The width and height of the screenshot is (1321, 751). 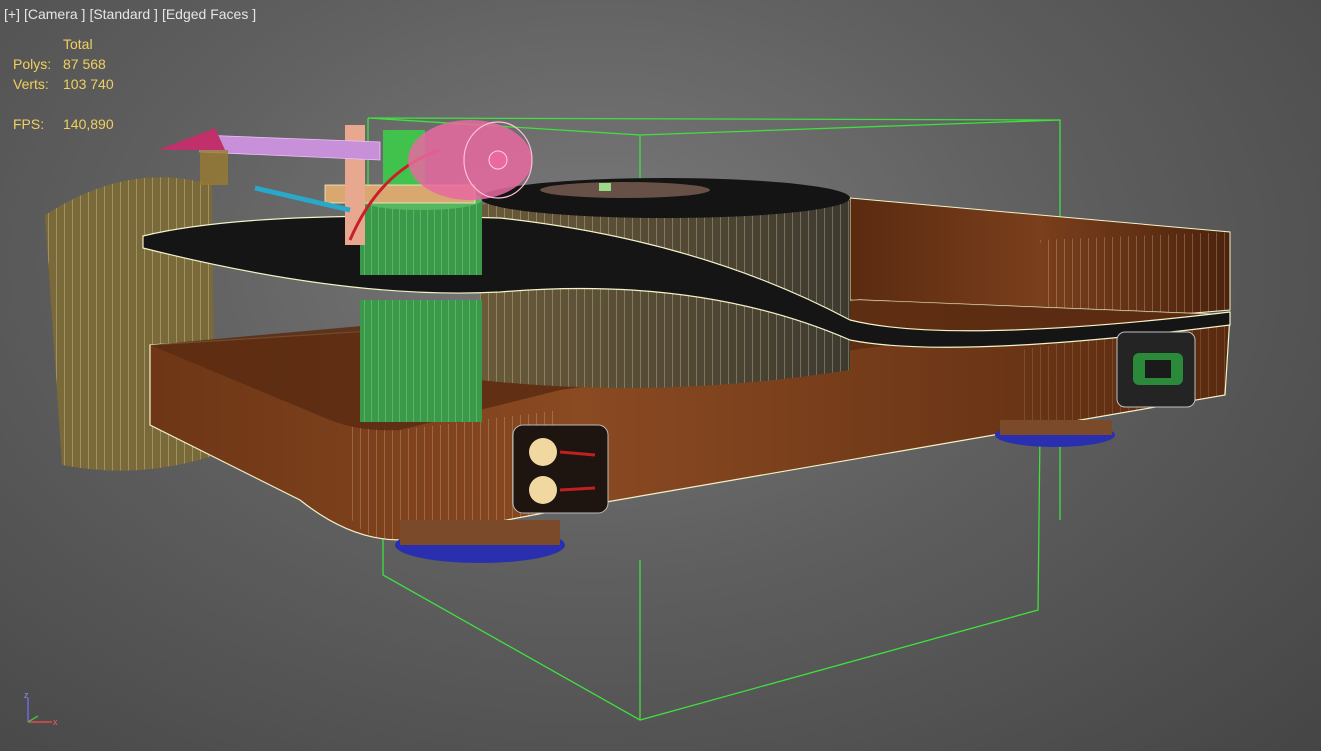 I want to click on fps-value: 140,890, so click(x=88, y=124).